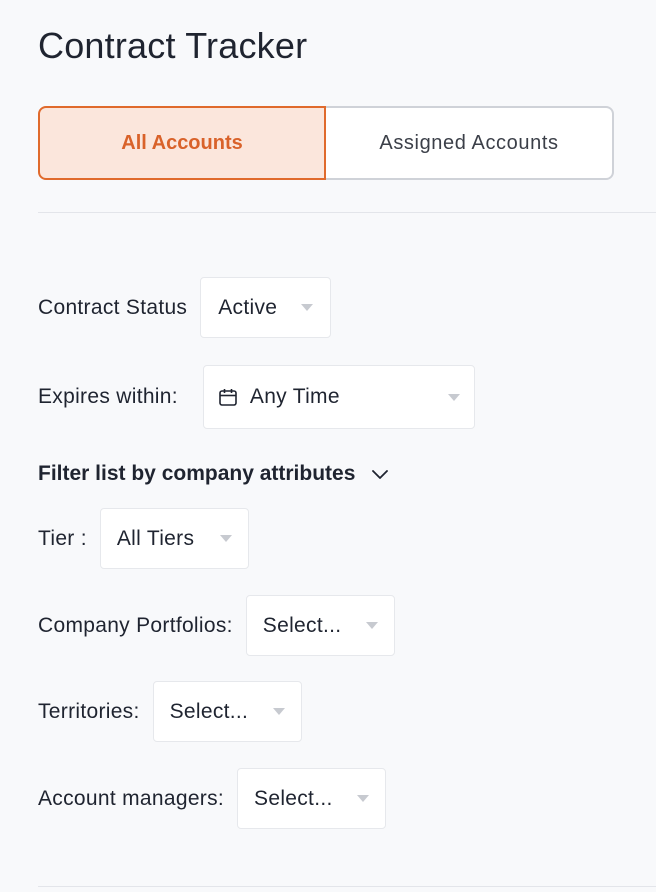 The width and height of the screenshot is (656, 892). What do you see at coordinates (89, 711) in the screenshot?
I see `territories-label: Territories:` at bounding box center [89, 711].